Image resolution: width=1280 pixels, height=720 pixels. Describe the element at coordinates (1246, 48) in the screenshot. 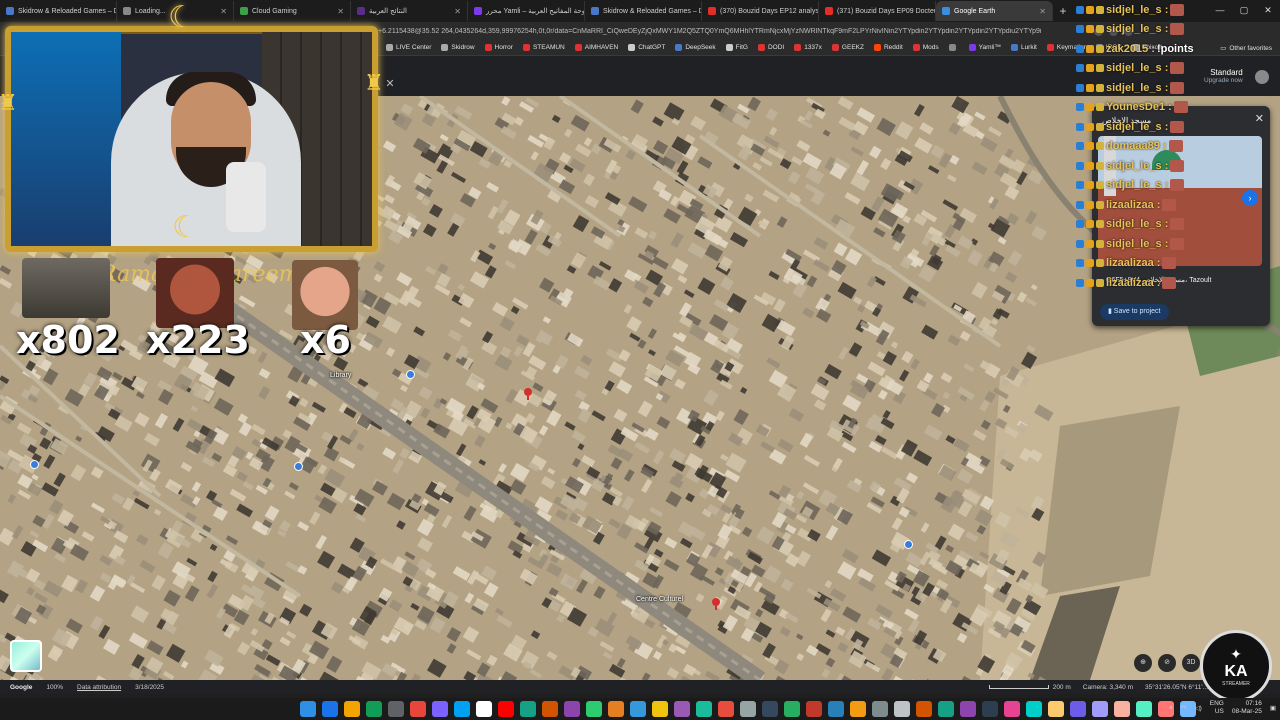

I see `other-favorites: ▭ Other favorites` at that location.